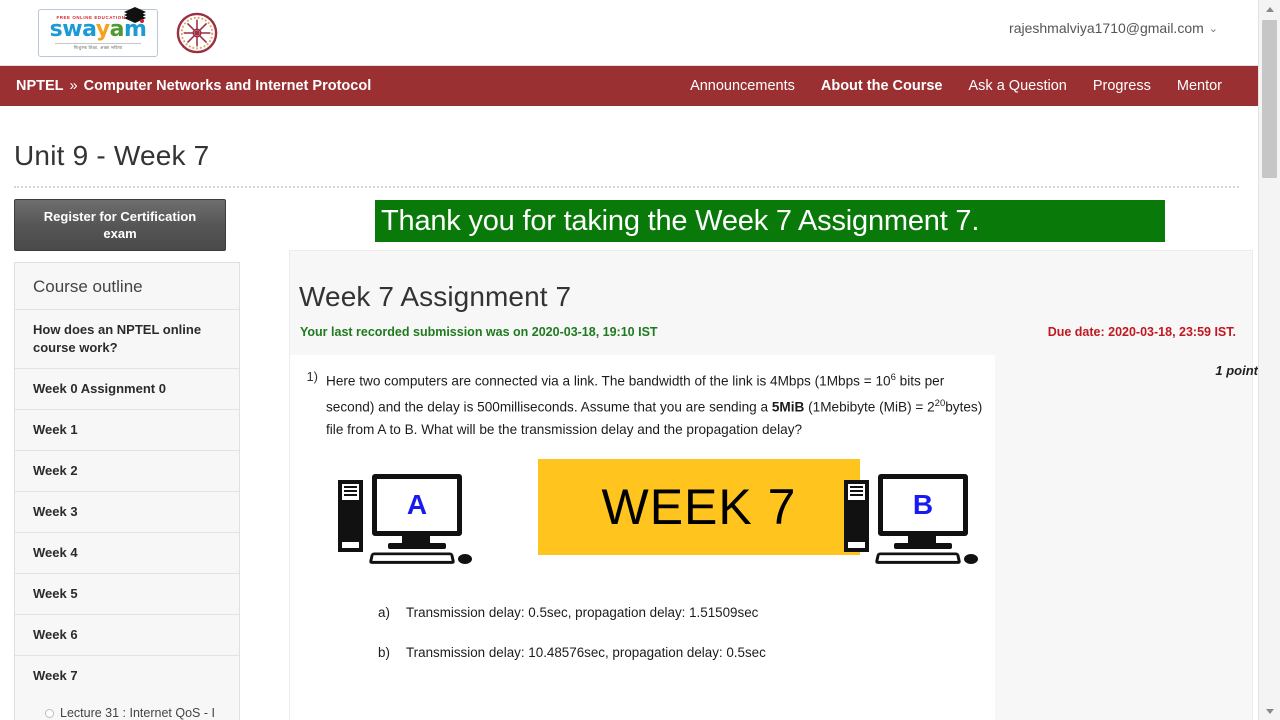 The image size is (1280, 720). Describe the element at coordinates (88, 286) in the screenshot. I see `course-outline-heading: Course outline` at that location.